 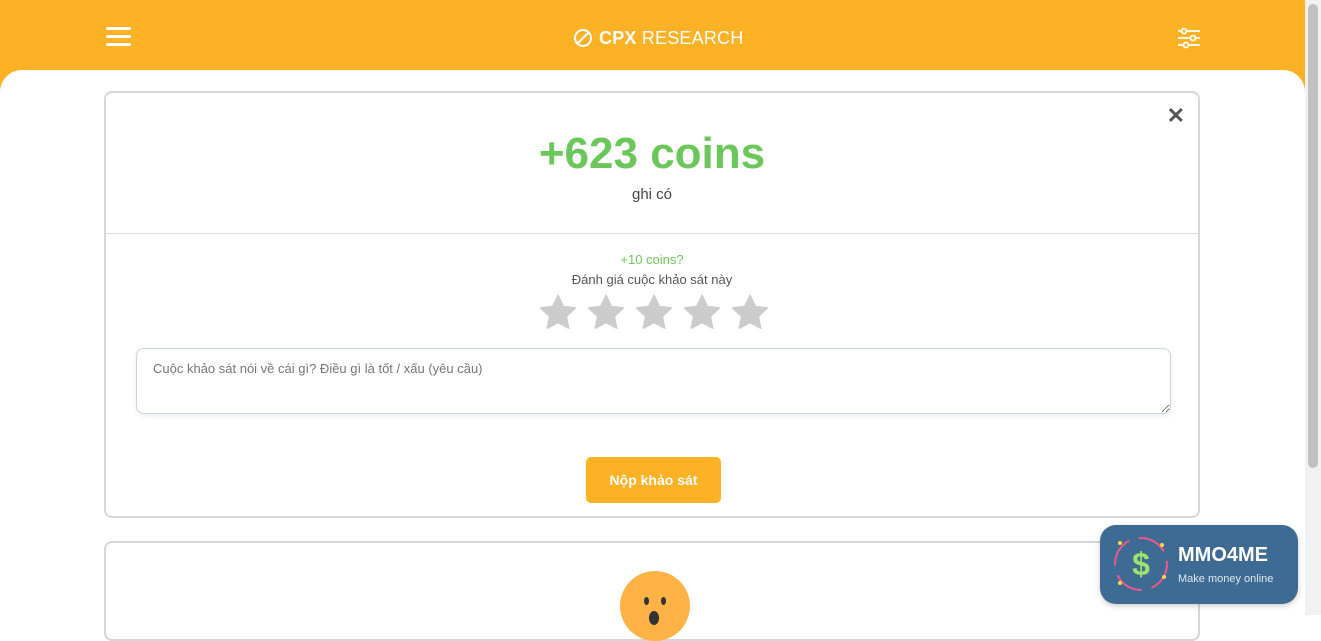 I want to click on watermark-title: MMO4ME, so click(x=1223, y=555).